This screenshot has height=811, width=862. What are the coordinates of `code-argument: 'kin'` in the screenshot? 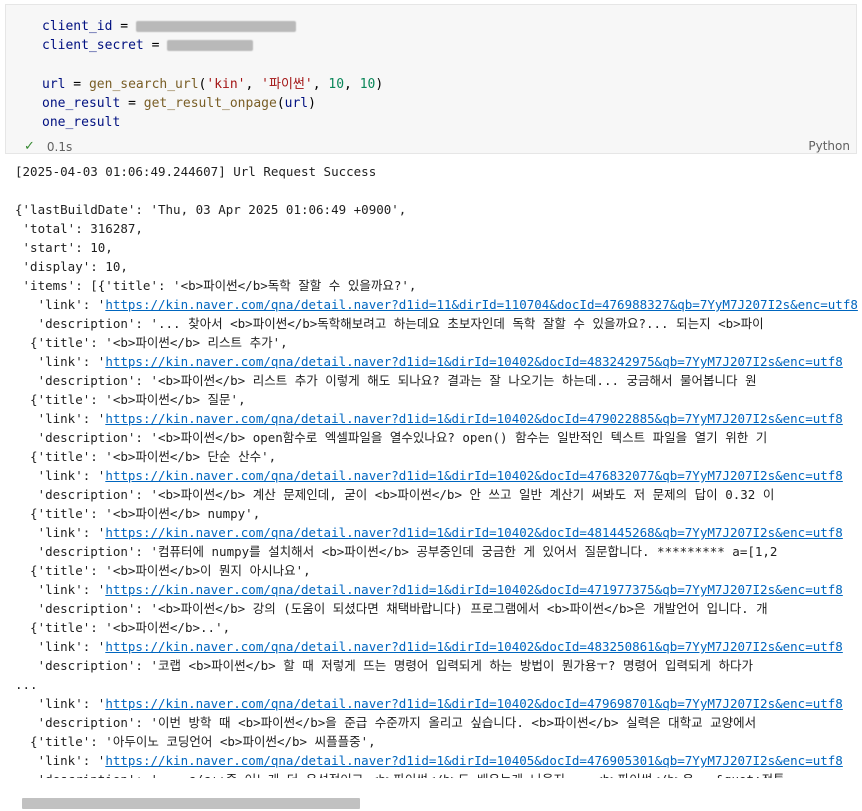 It's located at (226, 84).